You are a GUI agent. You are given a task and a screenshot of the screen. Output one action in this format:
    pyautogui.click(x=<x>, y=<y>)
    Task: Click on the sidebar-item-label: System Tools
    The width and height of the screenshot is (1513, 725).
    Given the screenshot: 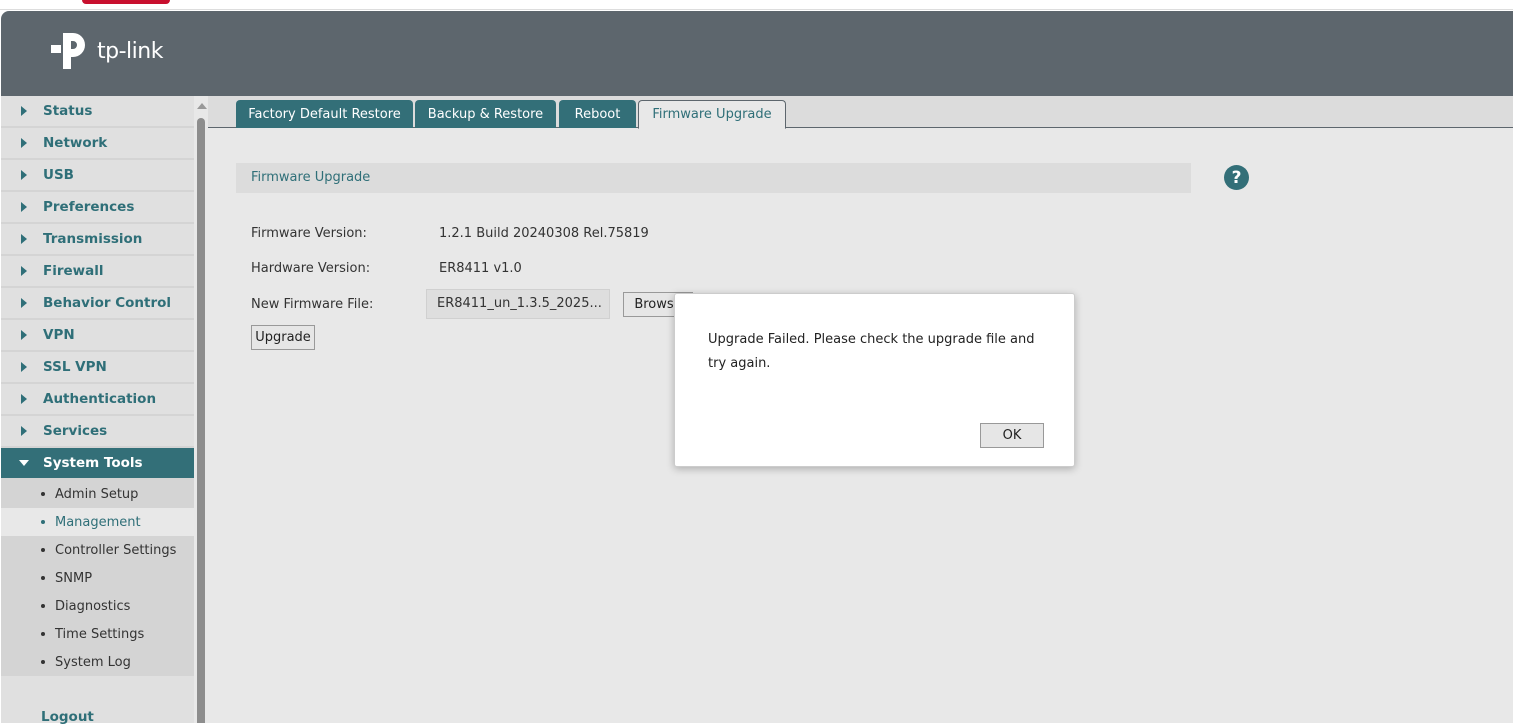 What is the action you would take?
    pyautogui.click(x=93, y=463)
    